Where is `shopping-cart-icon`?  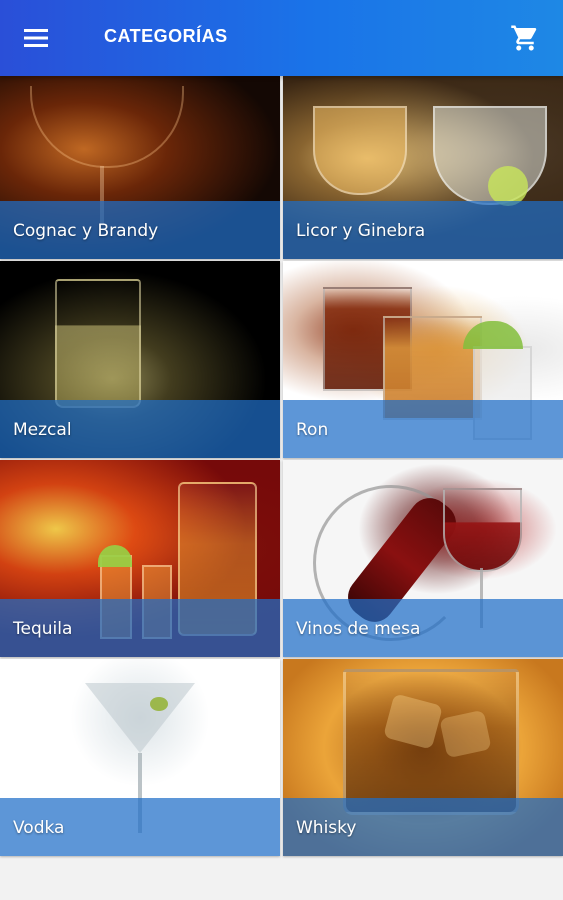
shopping-cart-icon is located at coordinates (524, 38).